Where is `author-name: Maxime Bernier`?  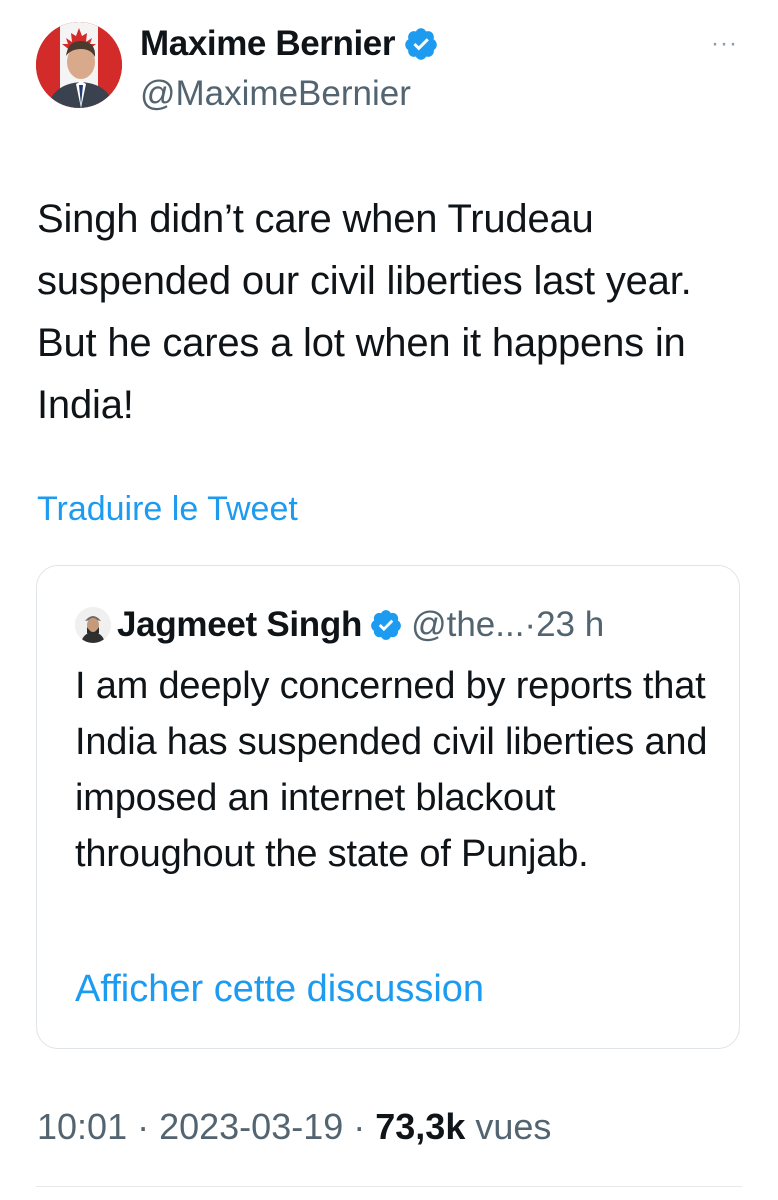 author-name: Maxime Bernier is located at coordinates (267, 44).